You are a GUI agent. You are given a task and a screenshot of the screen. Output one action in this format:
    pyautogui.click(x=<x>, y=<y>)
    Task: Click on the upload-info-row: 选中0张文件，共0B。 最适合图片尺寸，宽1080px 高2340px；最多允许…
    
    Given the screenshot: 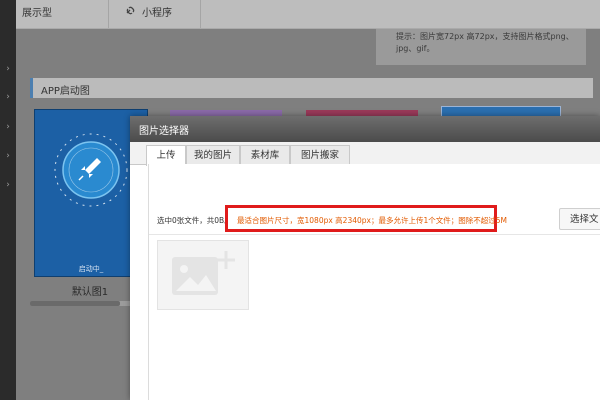 What is the action you would take?
    pyautogui.click(x=374, y=219)
    